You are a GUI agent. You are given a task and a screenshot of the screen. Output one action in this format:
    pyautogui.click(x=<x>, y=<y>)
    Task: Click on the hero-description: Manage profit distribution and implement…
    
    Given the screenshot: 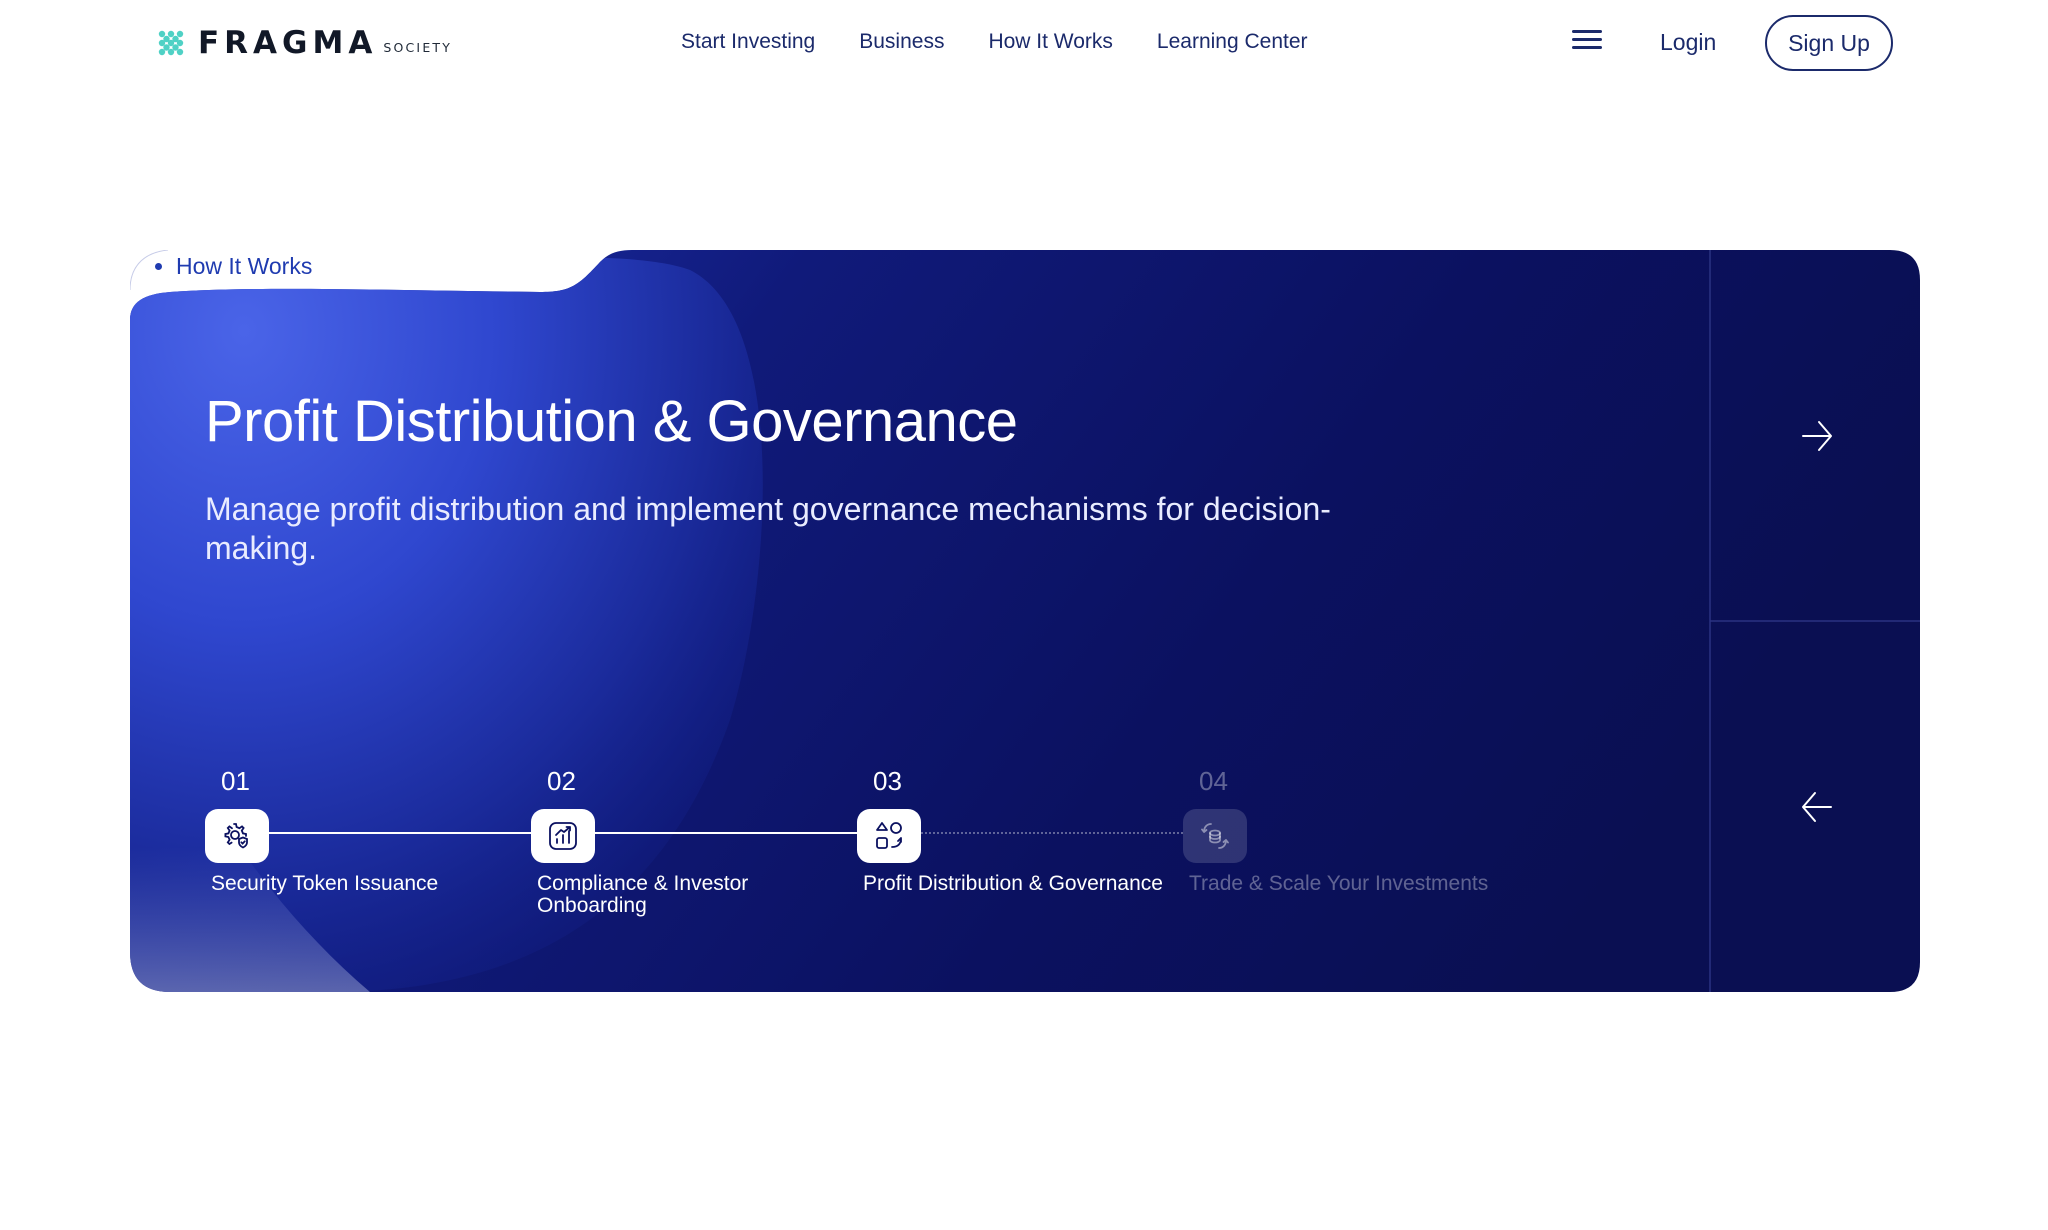 What is the action you would take?
    pyautogui.click(x=768, y=528)
    